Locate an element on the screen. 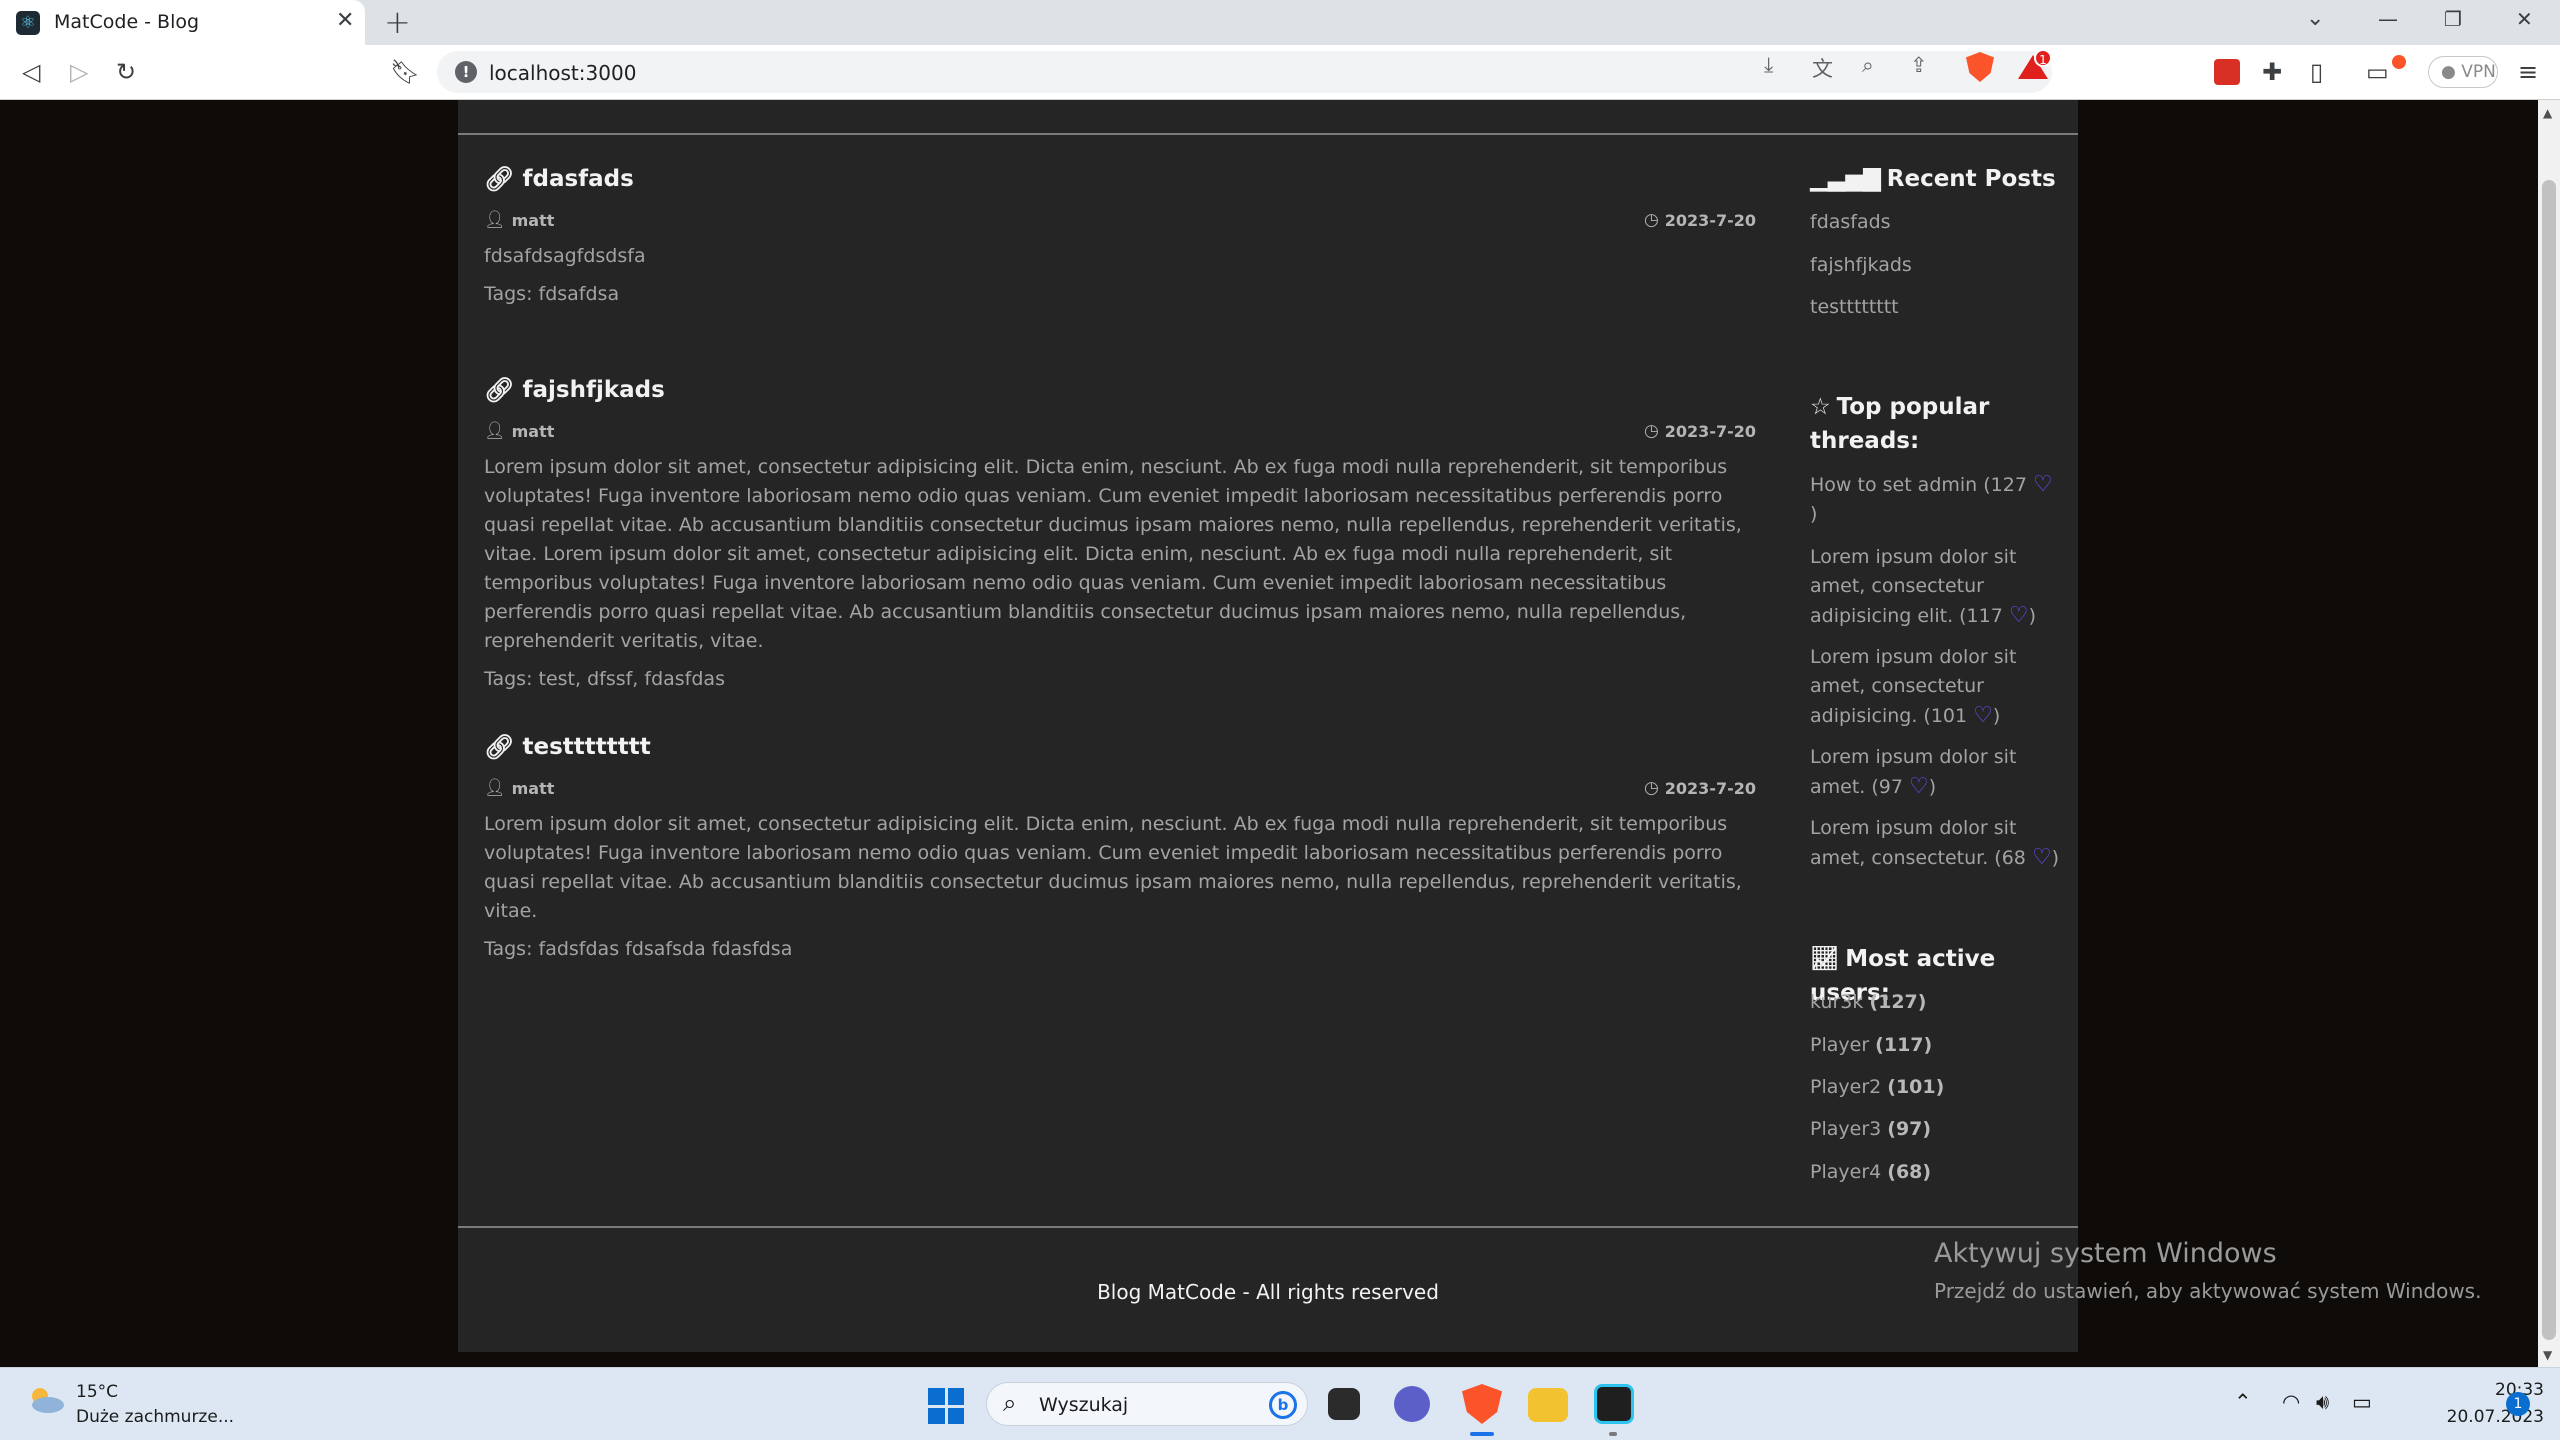  weather-cloud-icon is located at coordinates (46, 1400).